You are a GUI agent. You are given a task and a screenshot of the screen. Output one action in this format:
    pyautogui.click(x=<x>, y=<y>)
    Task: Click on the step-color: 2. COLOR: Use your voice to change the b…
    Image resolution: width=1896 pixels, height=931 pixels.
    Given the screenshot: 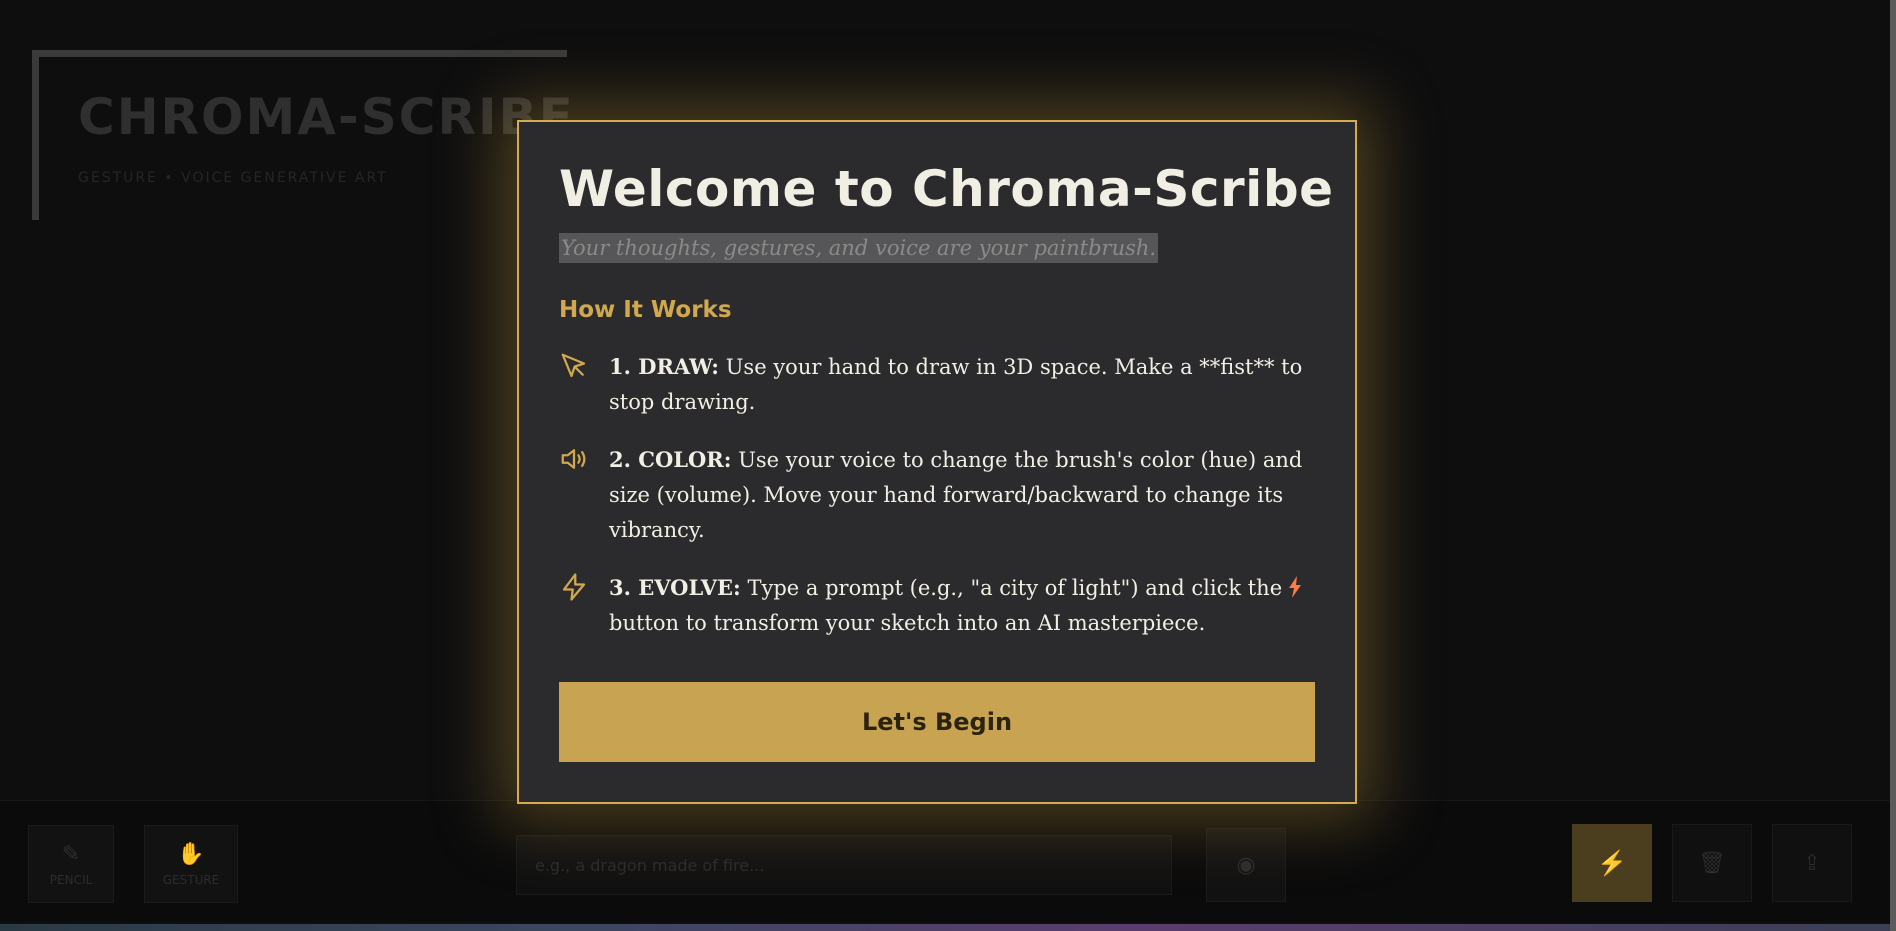 What is the action you would take?
    pyautogui.click(x=937, y=495)
    